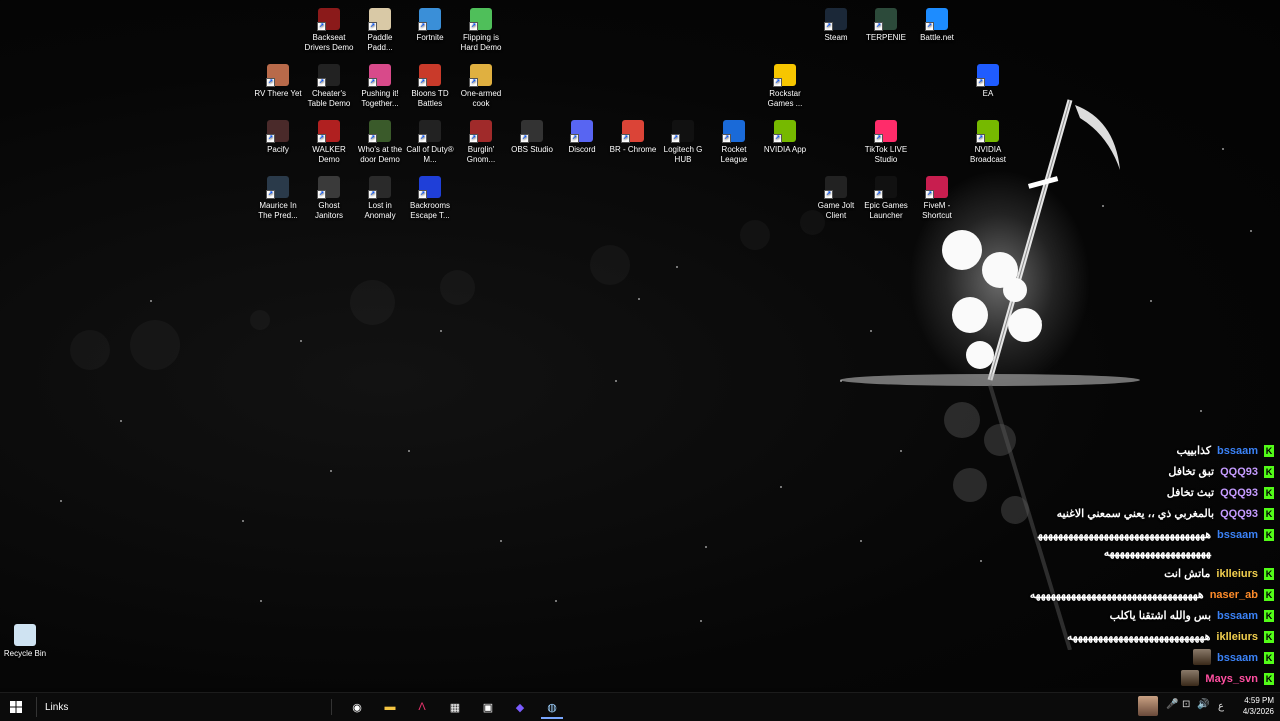 This screenshot has height=721, width=1280. I want to click on chat-username: Mays_svn, so click(1231, 679).